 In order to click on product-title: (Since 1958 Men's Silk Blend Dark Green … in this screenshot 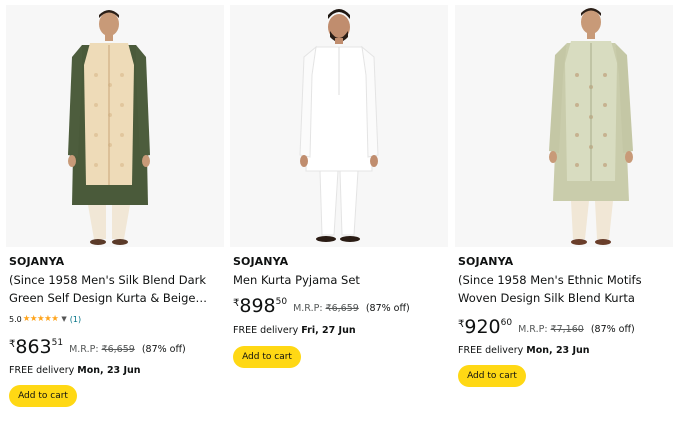, I will do `click(115, 289)`.